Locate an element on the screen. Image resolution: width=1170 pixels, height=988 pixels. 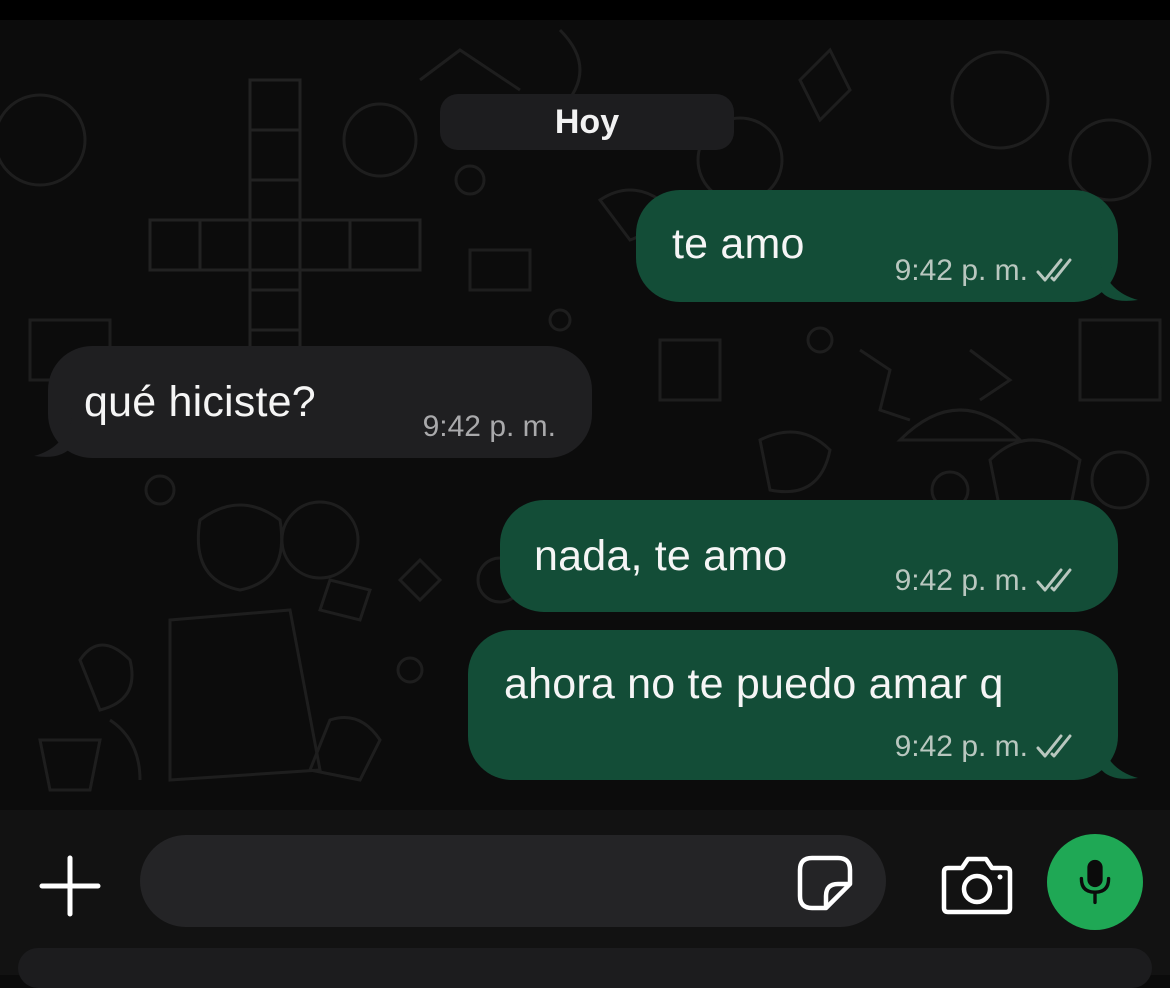
message-text: nada, te amo is located at coordinates (661, 556).